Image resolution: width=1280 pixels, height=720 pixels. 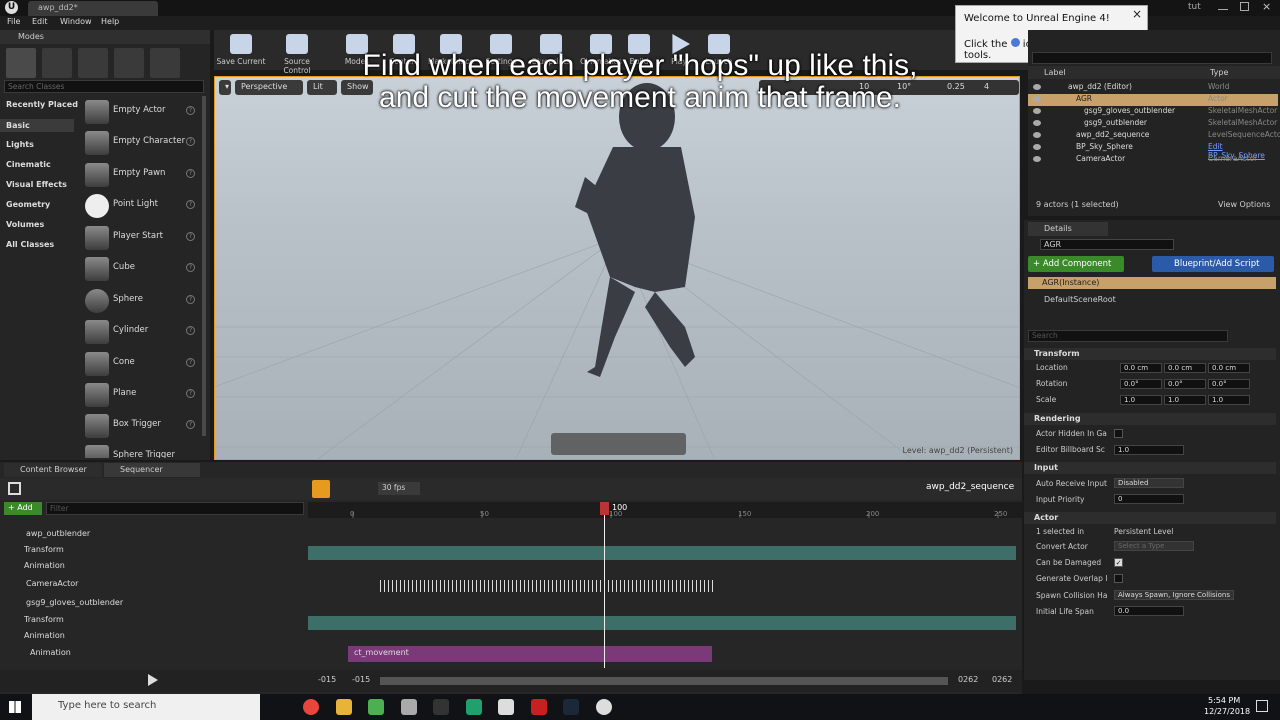 What do you see at coordinates (1153, 160) in the screenshot?
I see `outliner-row: CameraActor CameraActor` at bounding box center [1153, 160].